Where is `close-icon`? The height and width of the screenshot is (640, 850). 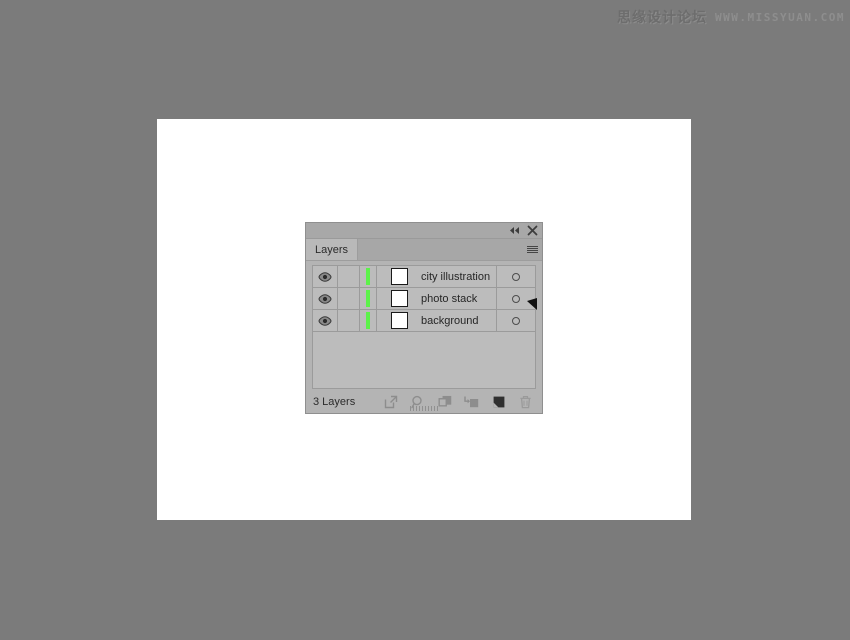 close-icon is located at coordinates (532, 230).